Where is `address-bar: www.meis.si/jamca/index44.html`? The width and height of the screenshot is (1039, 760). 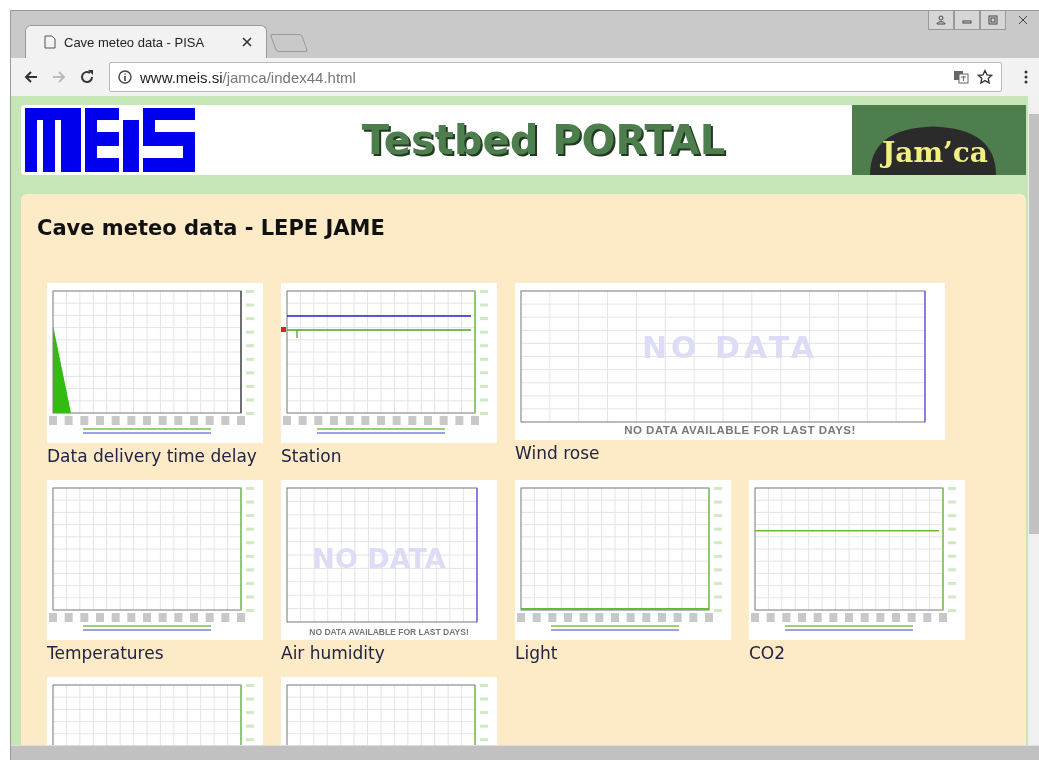 address-bar: www.meis.si/jamca/index44.html is located at coordinates (555, 77).